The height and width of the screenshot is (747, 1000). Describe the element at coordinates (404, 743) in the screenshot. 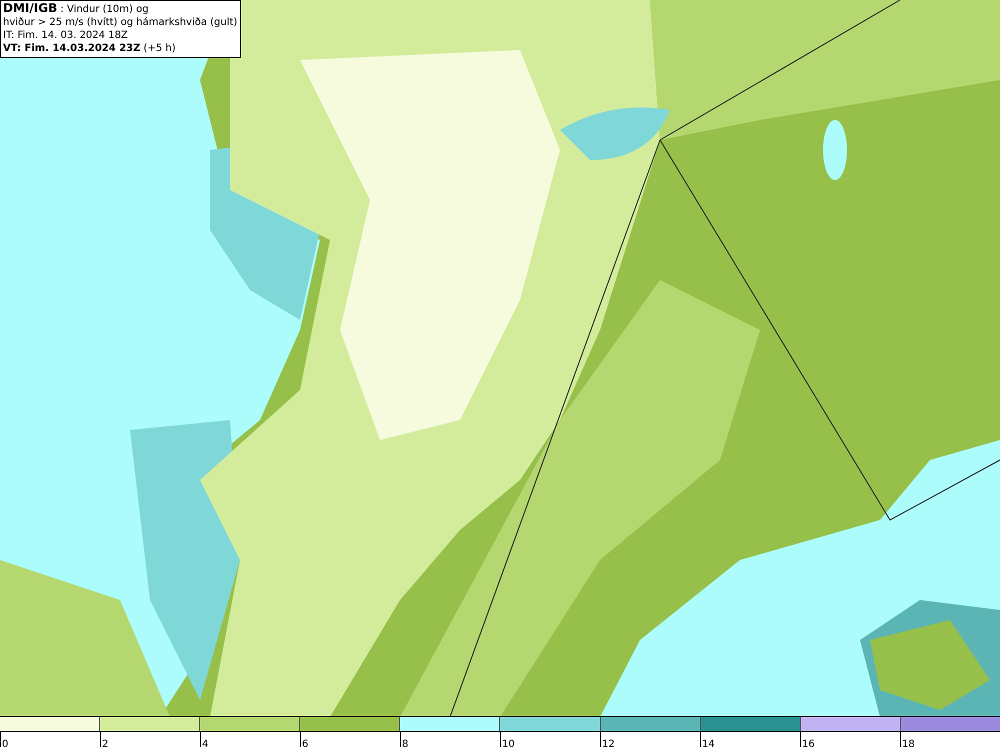

I see `legend-label: 8` at that location.